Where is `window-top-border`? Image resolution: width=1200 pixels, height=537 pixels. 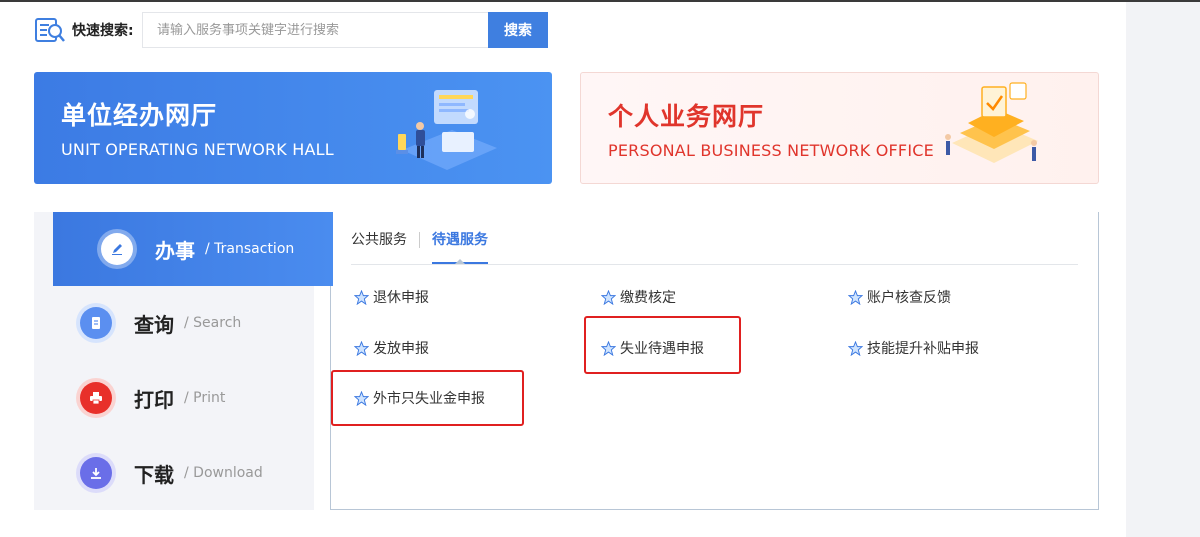 window-top-border is located at coordinates (600, 1).